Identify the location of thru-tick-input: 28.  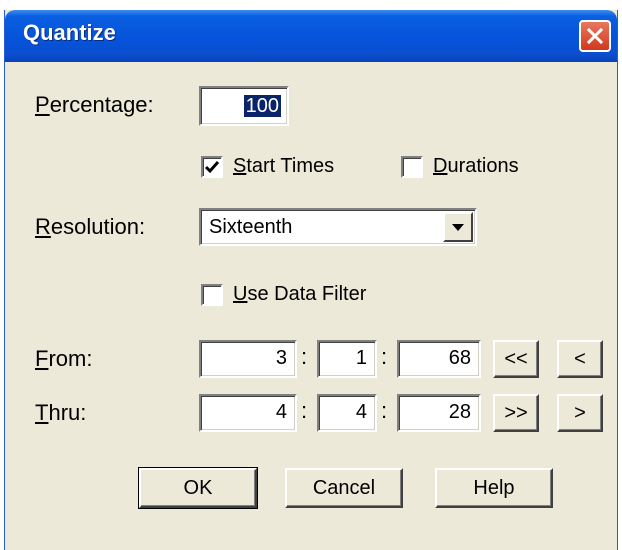
(439, 413).